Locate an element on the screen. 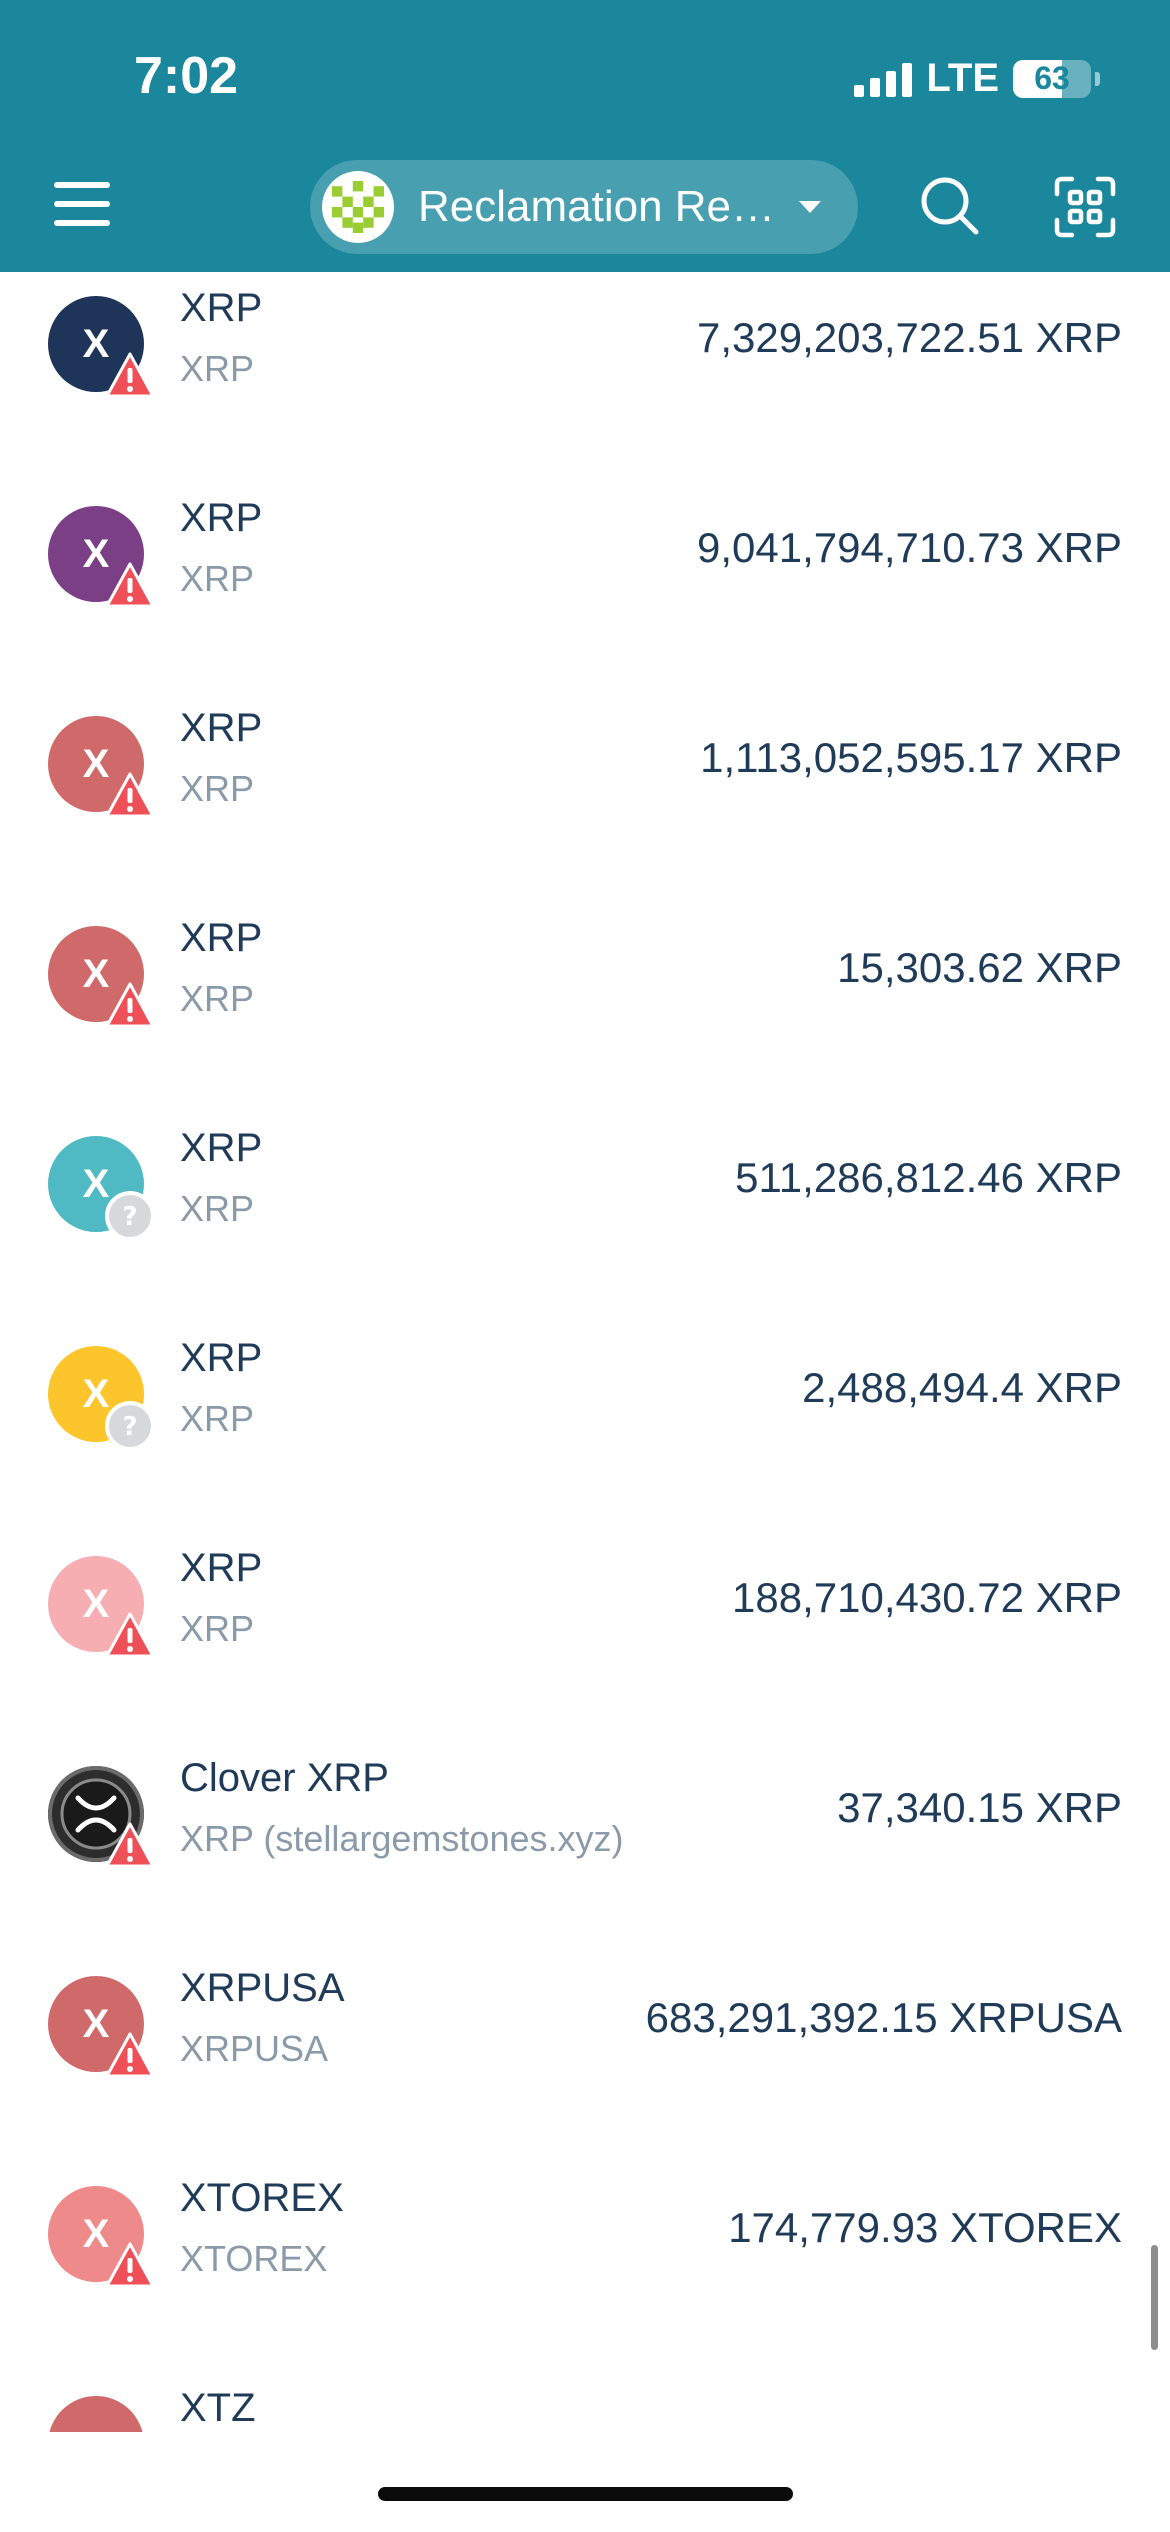 The image size is (1170, 2532). asset-row: X XRPUSA XRPUSA 683,291,392.15 XRPUSA is located at coordinates (585, 2051).